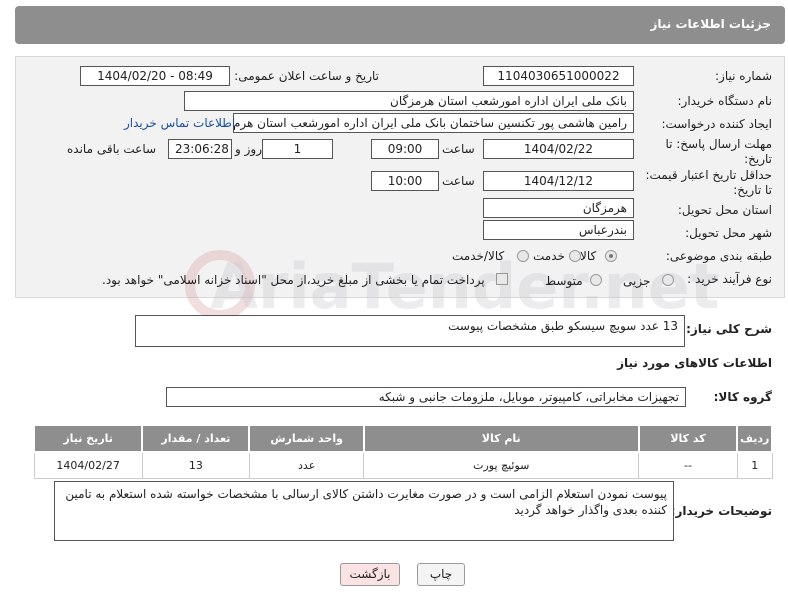 The height and width of the screenshot is (598, 788). Describe the element at coordinates (88, 438) in the screenshot. I see `col-header-date: تاریخ نیاز` at that location.